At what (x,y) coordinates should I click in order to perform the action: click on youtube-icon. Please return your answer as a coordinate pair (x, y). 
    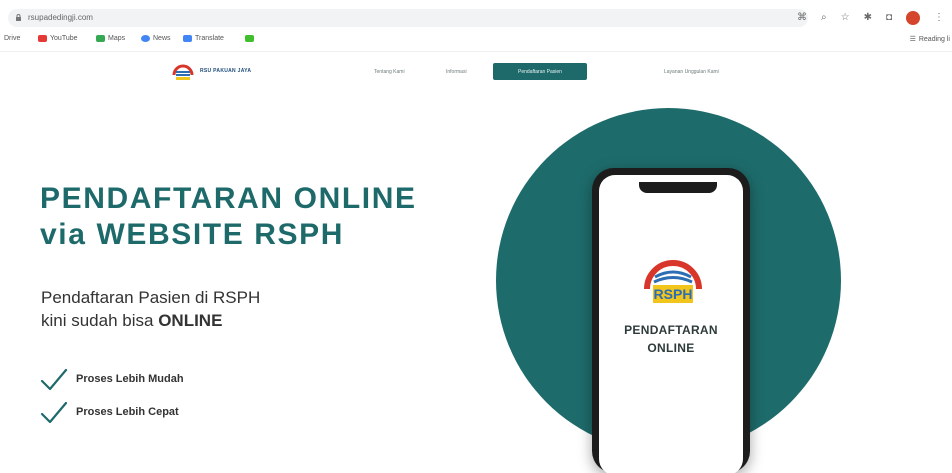
    Looking at the image, I should click on (42, 38).